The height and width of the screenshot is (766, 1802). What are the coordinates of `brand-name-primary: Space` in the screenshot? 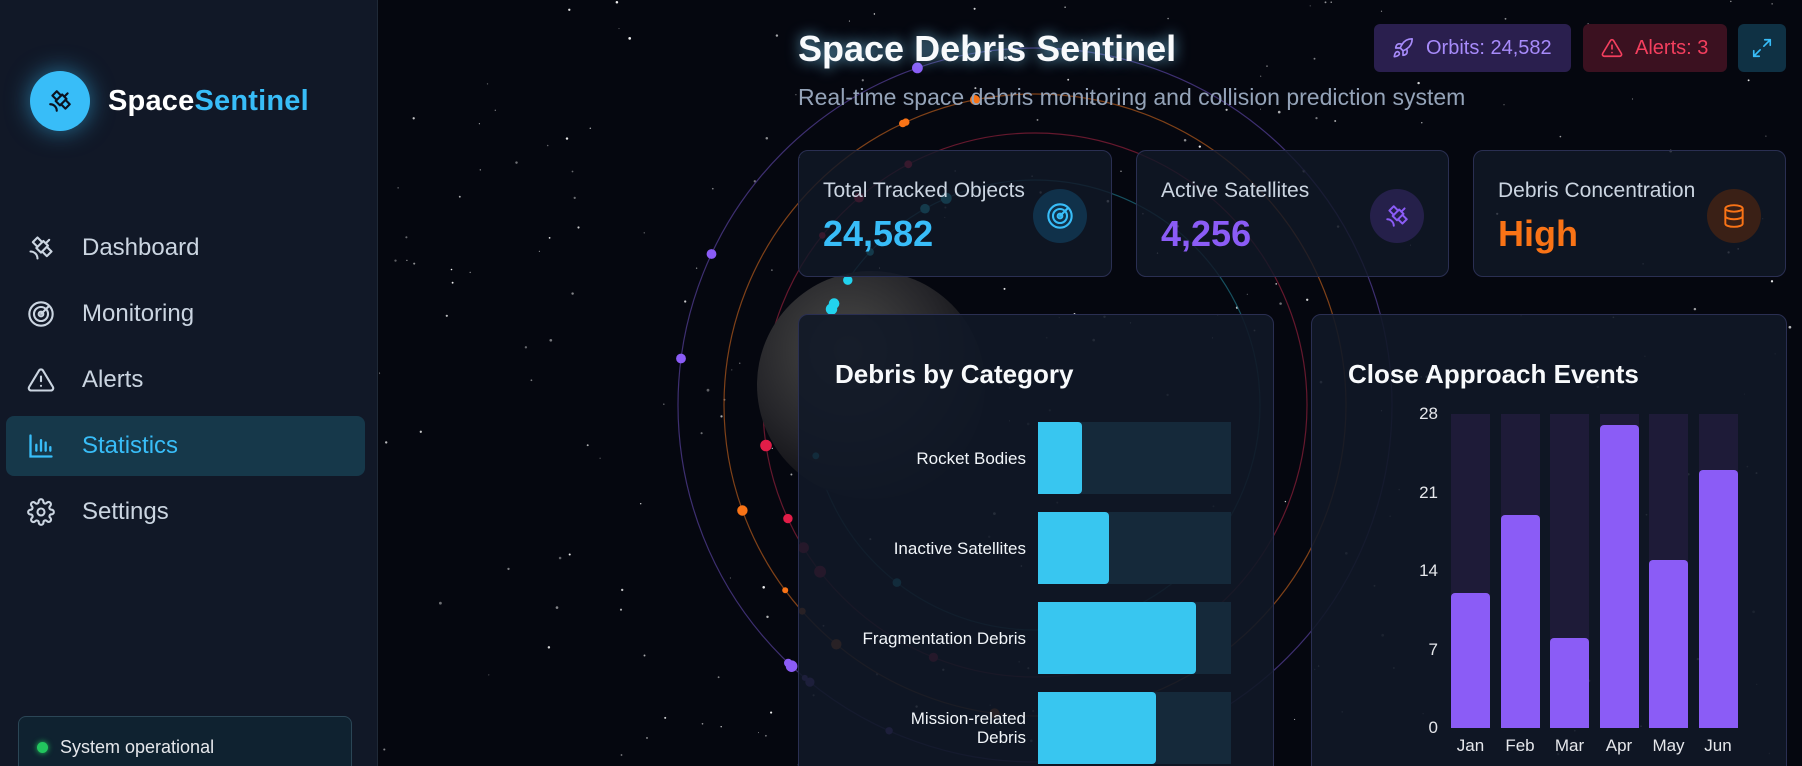 It's located at (151, 100).